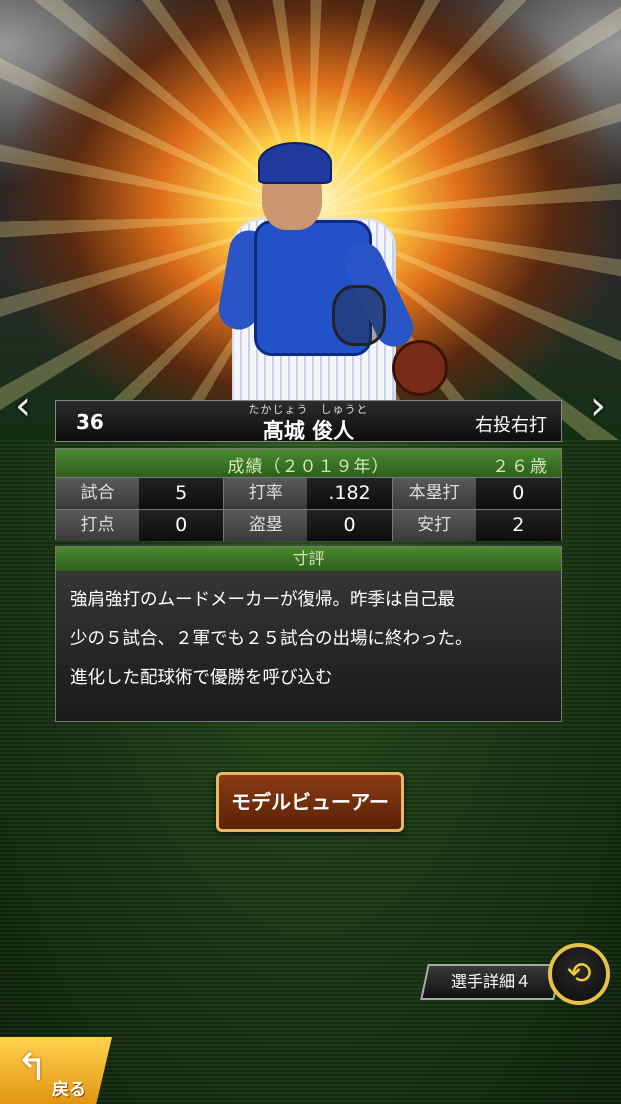 The width and height of the screenshot is (621, 1104). Describe the element at coordinates (69, 1090) in the screenshot. I see `back-label: 戻る` at that location.